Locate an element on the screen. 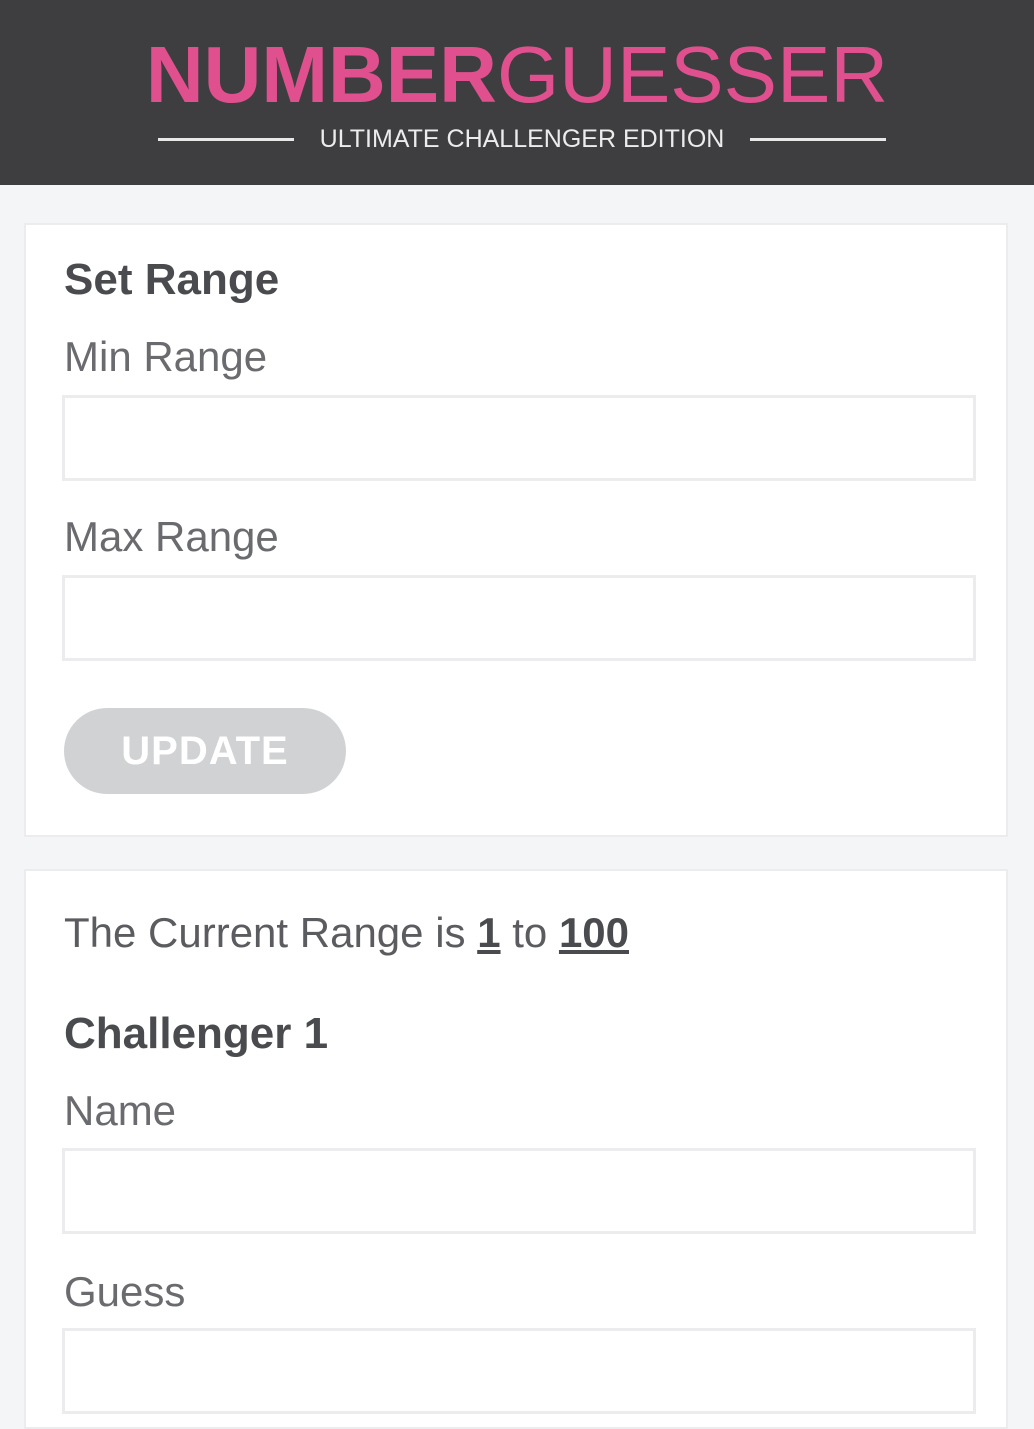 This screenshot has height=1429, width=1034. min-range-input is located at coordinates (519, 438).